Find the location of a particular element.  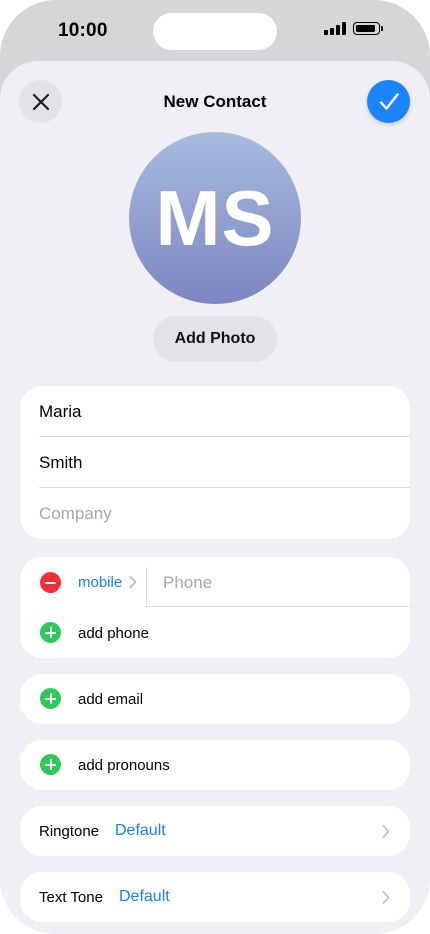

last-name-value: Smith is located at coordinates (61, 462).